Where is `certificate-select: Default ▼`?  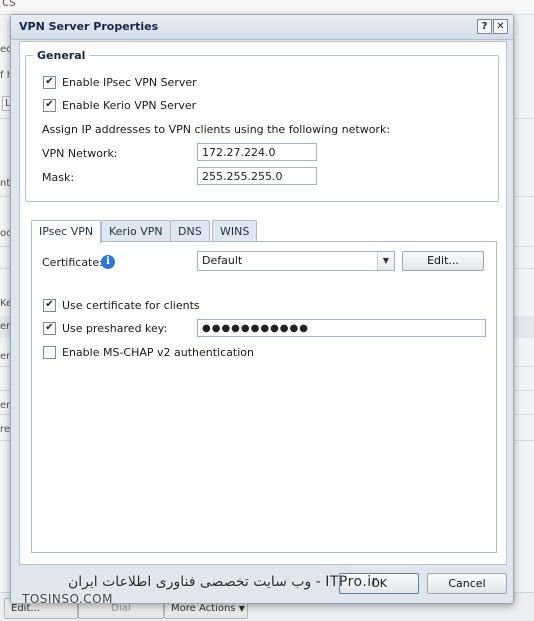
certificate-select: Default ▼ is located at coordinates (296, 261).